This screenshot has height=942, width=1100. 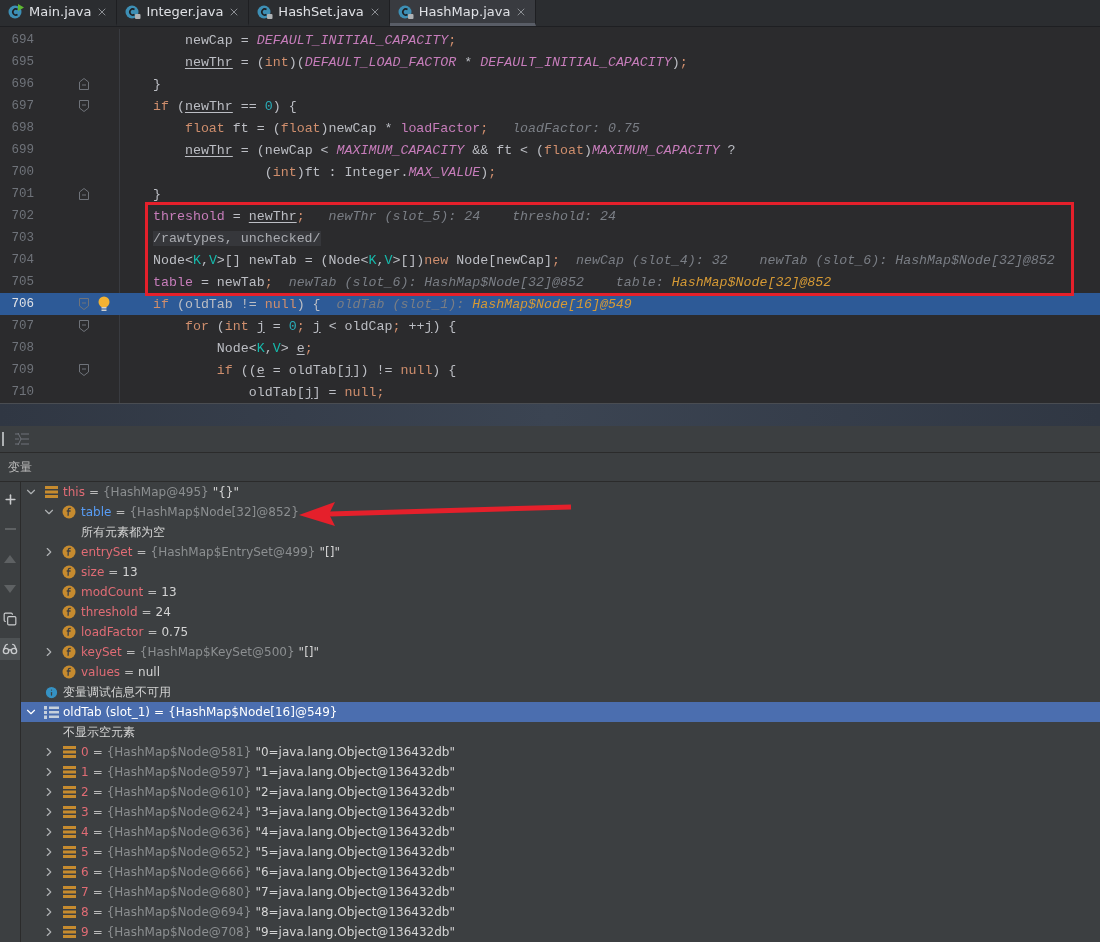 What do you see at coordinates (22, 150) in the screenshot?
I see `line-number: 699` at bounding box center [22, 150].